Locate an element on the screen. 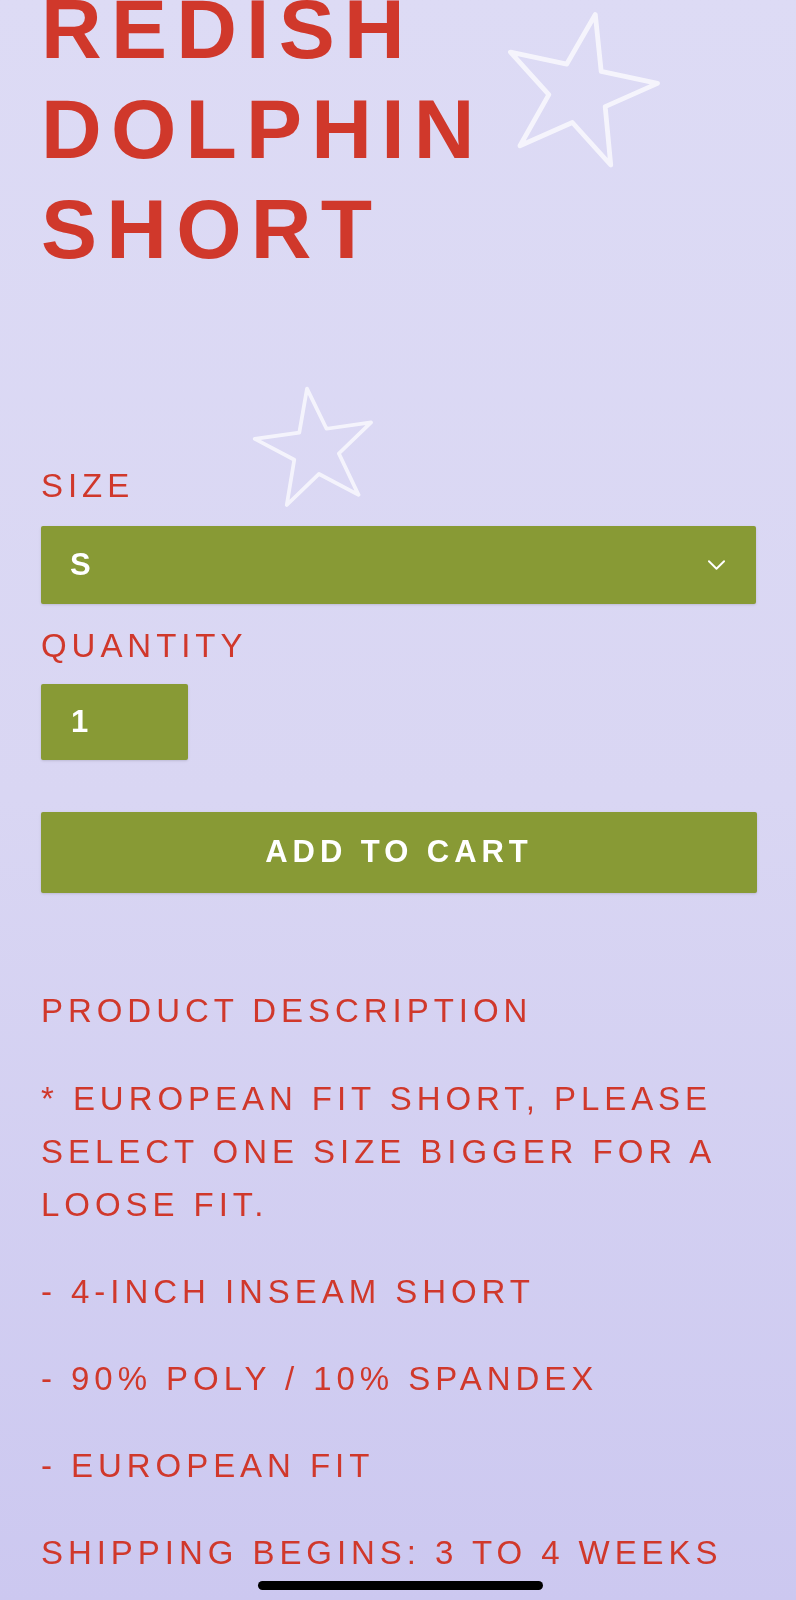 The image size is (796, 1600). quantity-label: QUANTITY is located at coordinates (144, 646).